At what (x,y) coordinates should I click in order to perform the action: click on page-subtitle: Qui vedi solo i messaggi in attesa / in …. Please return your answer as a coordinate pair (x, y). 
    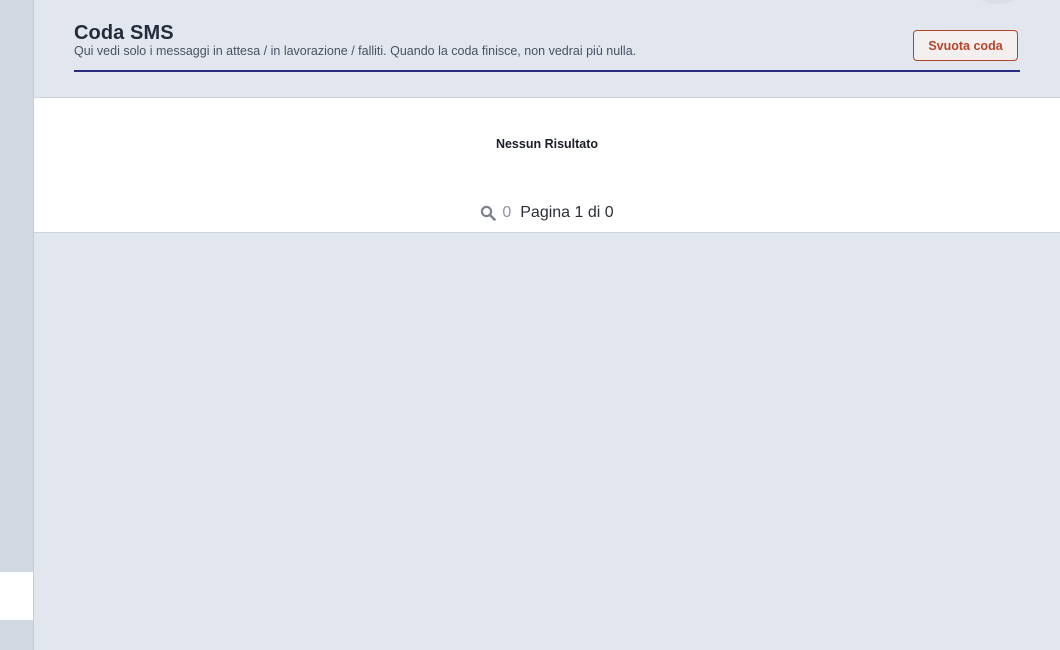
    Looking at the image, I should click on (355, 51).